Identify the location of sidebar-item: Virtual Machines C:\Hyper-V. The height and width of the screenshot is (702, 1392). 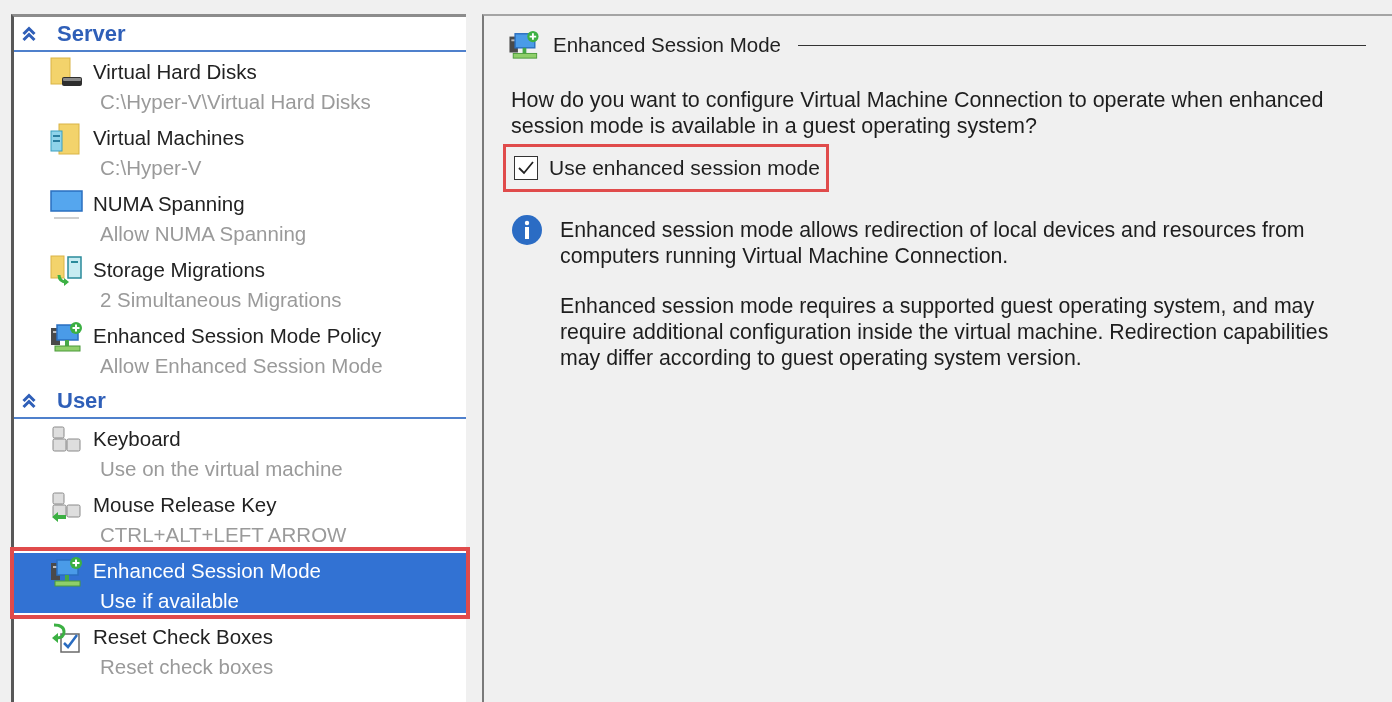
(240, 150).